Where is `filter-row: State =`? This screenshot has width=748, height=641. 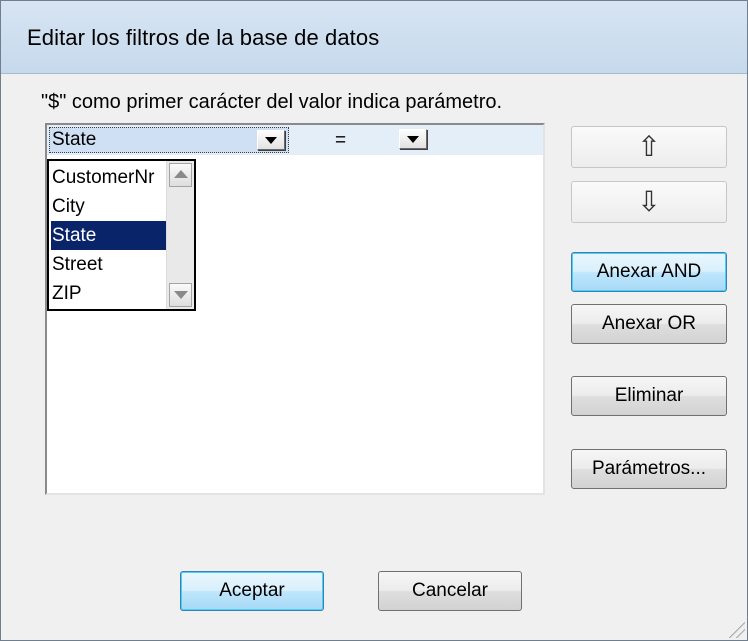 filter-row: State = is located at coordinates (295, 140).